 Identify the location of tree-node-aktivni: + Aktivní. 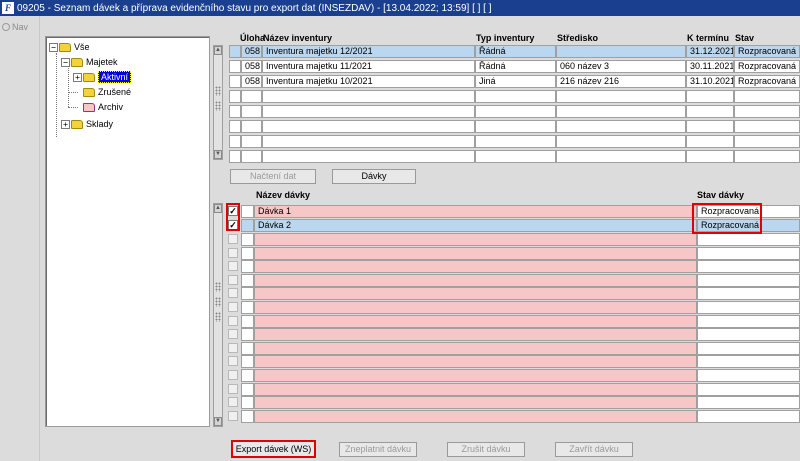
(102, 77).